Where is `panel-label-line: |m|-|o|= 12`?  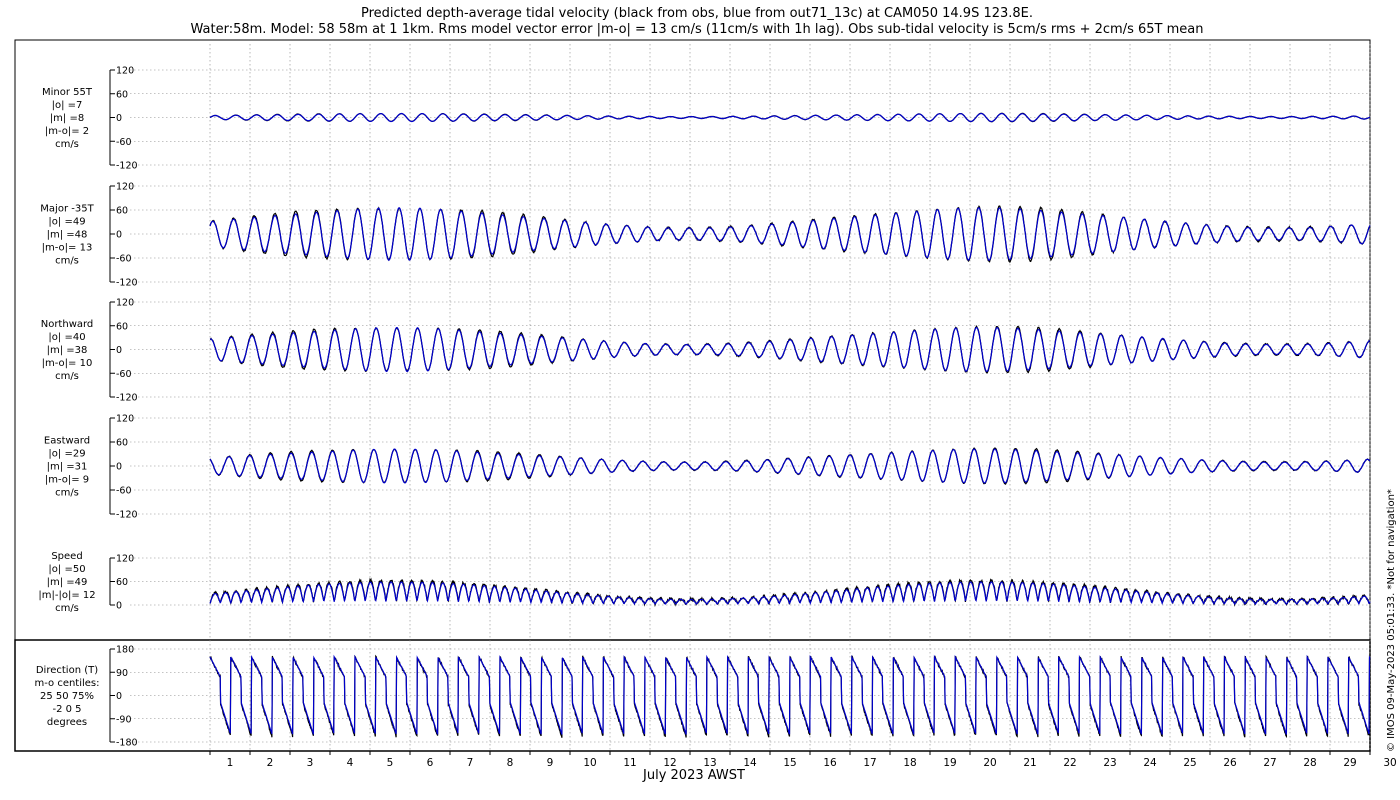 panel-label-line: |m|-|o|= 12 is located at coordinates (66, 595).